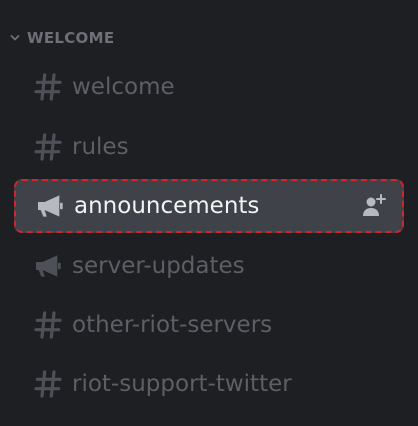  I want to click on chevron-down-icon, so click(15, 38).